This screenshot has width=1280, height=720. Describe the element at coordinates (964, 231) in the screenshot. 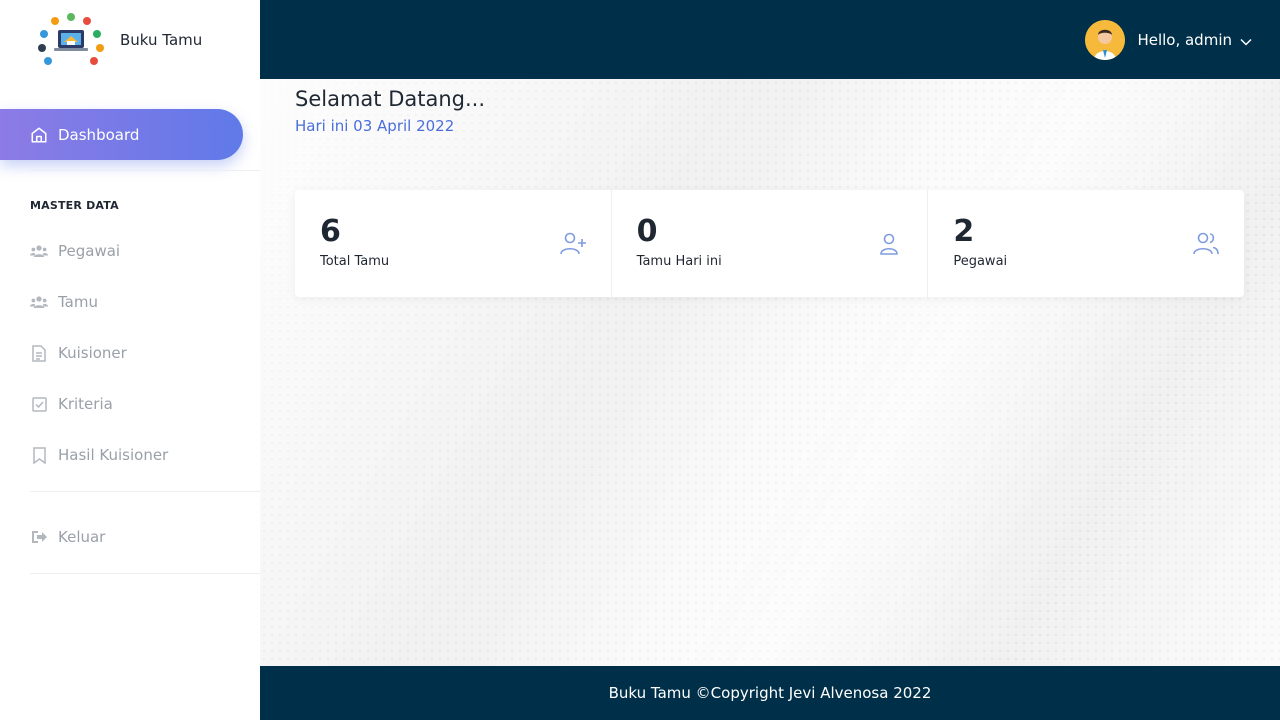

I see `stat-value: 2` at that location.